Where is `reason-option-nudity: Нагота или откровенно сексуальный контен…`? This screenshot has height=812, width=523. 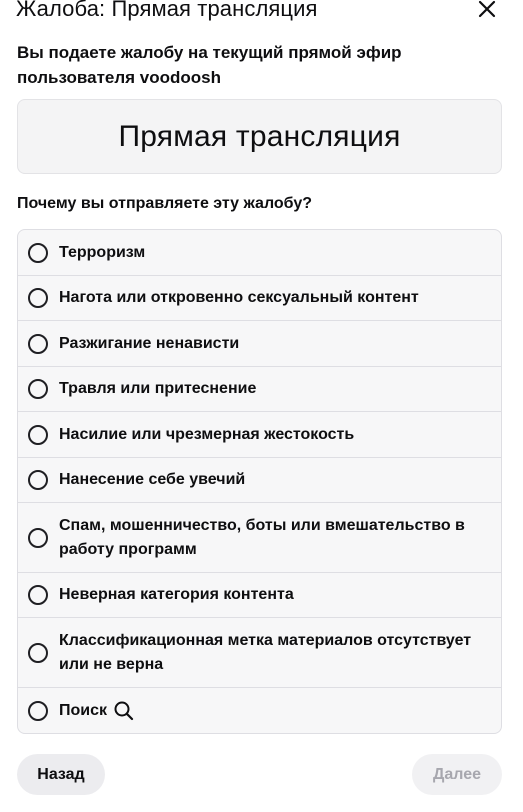 reason-option-nudity: Нагота или откровенно сексуальный контен… is located at coordinates (259, 298).